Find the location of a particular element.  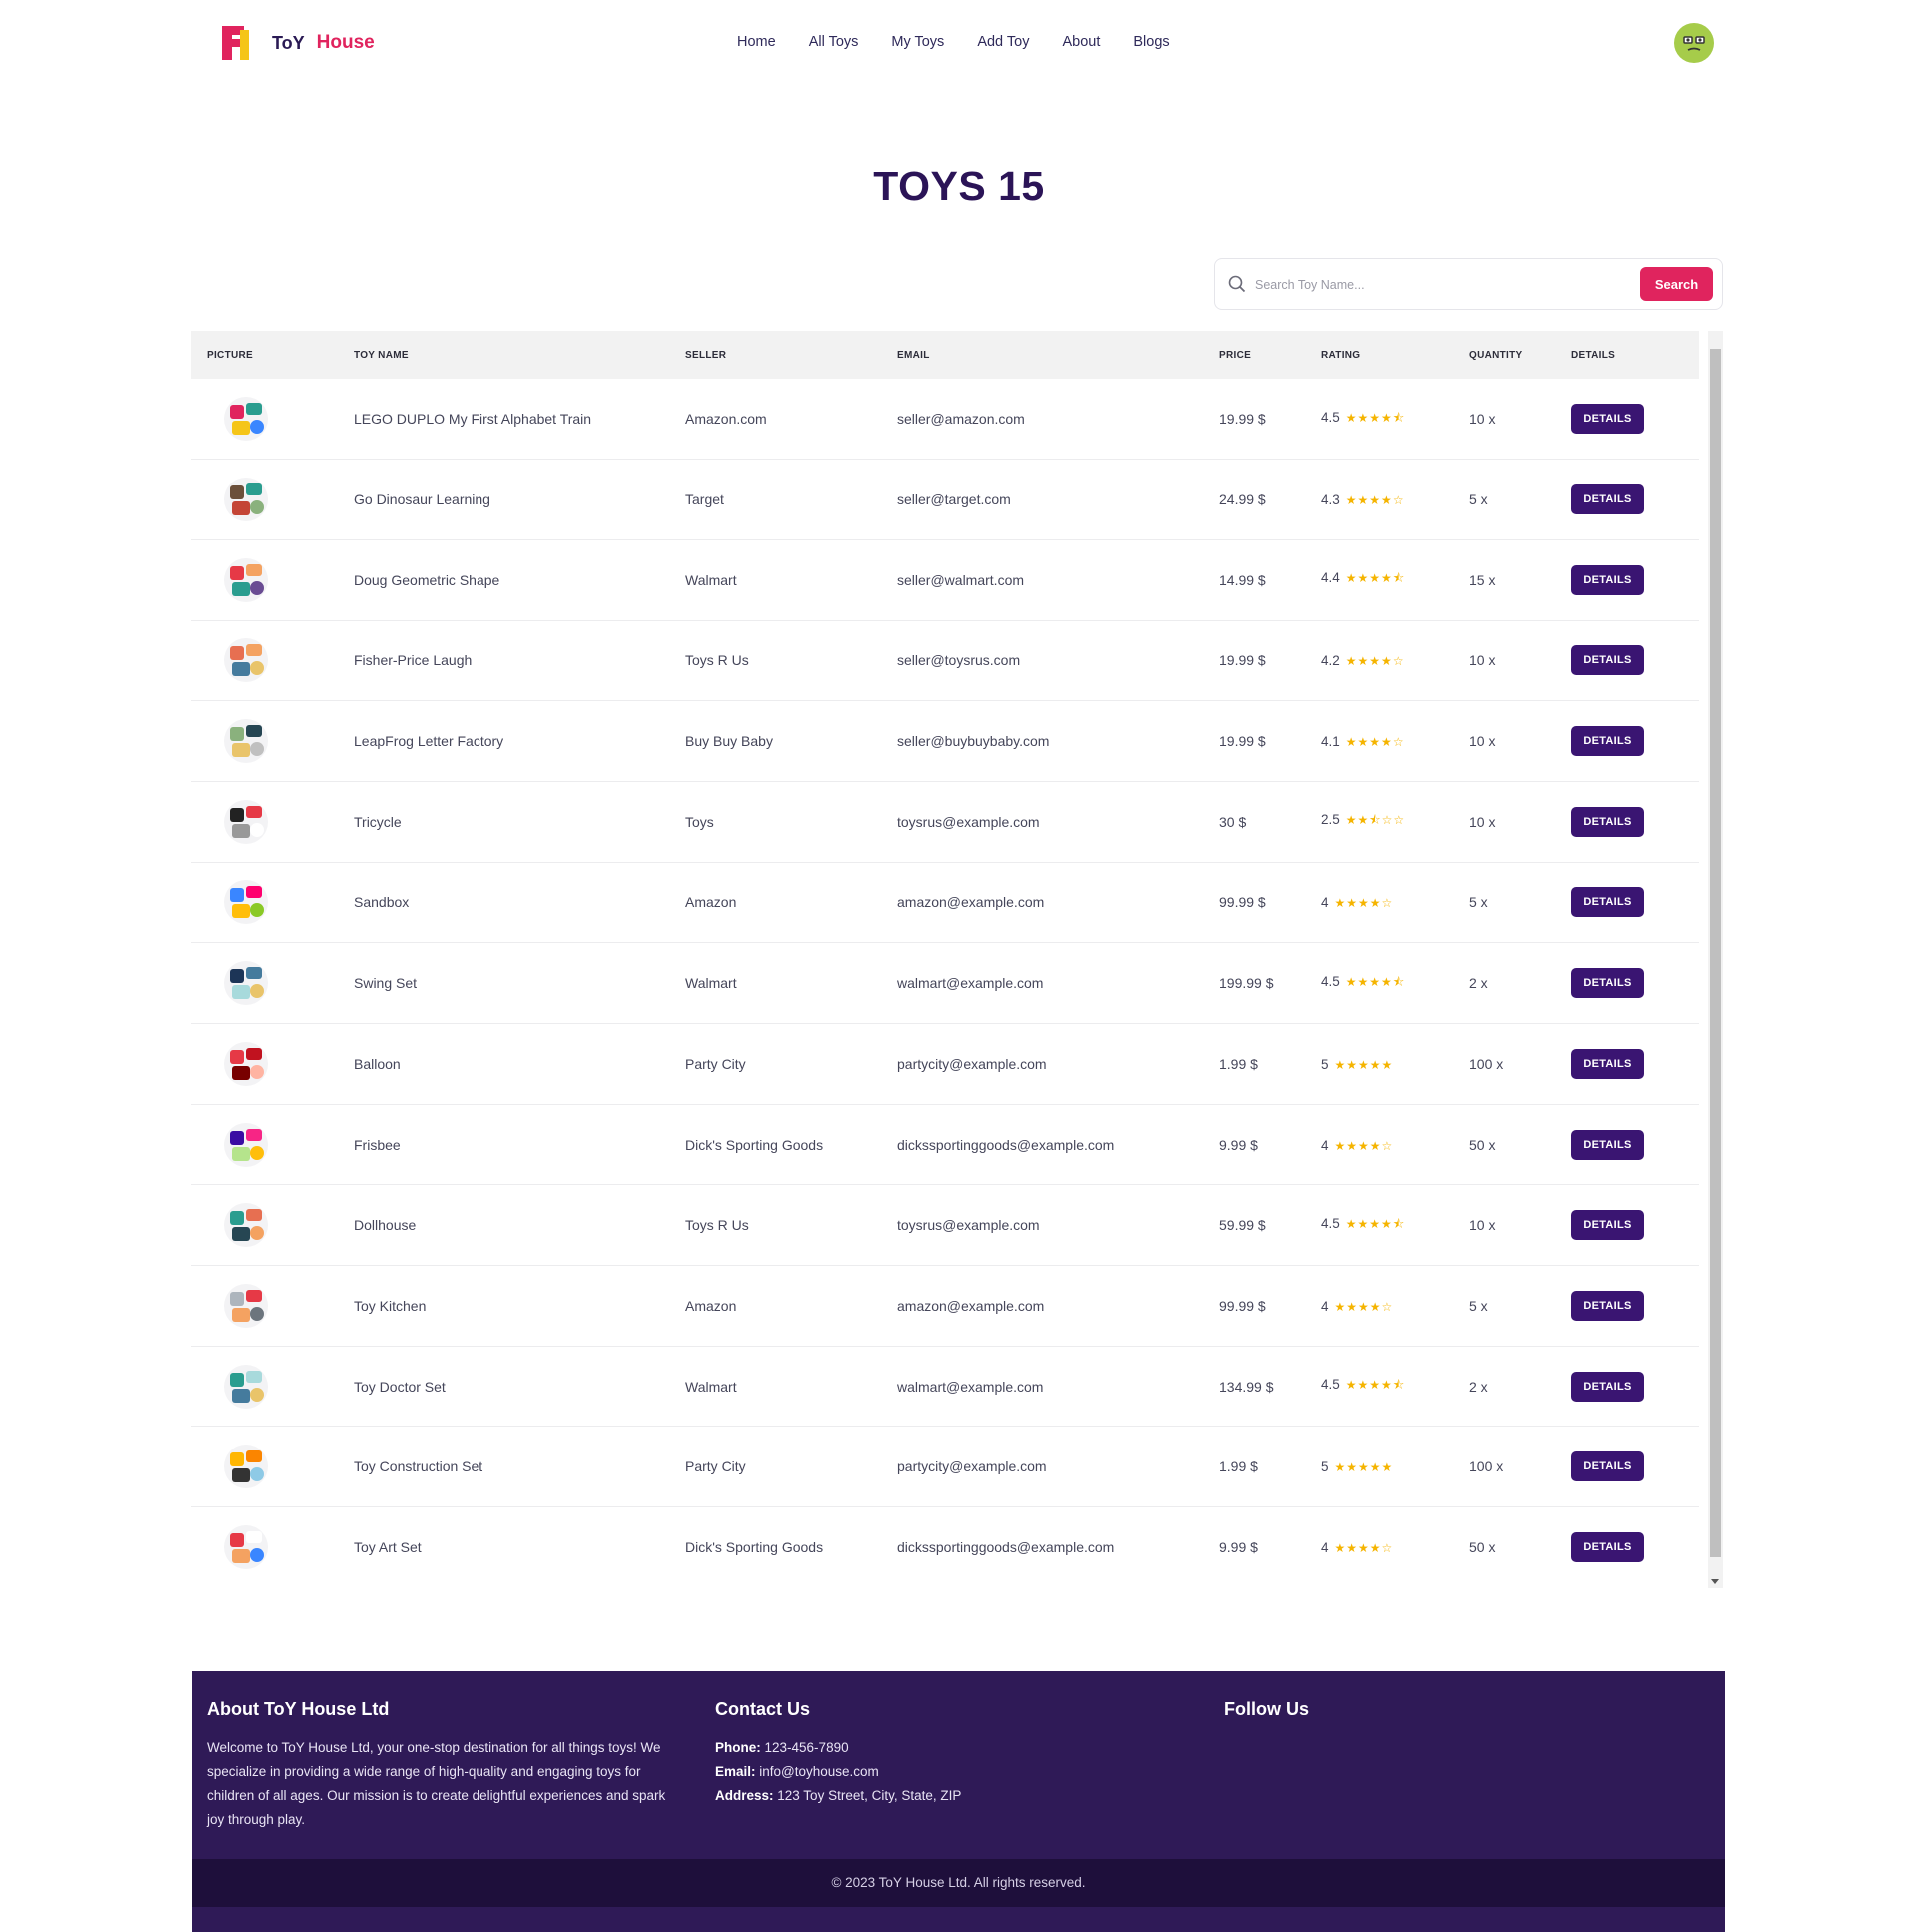

brand-logo: ToY House is located at coordinates (299, 43).